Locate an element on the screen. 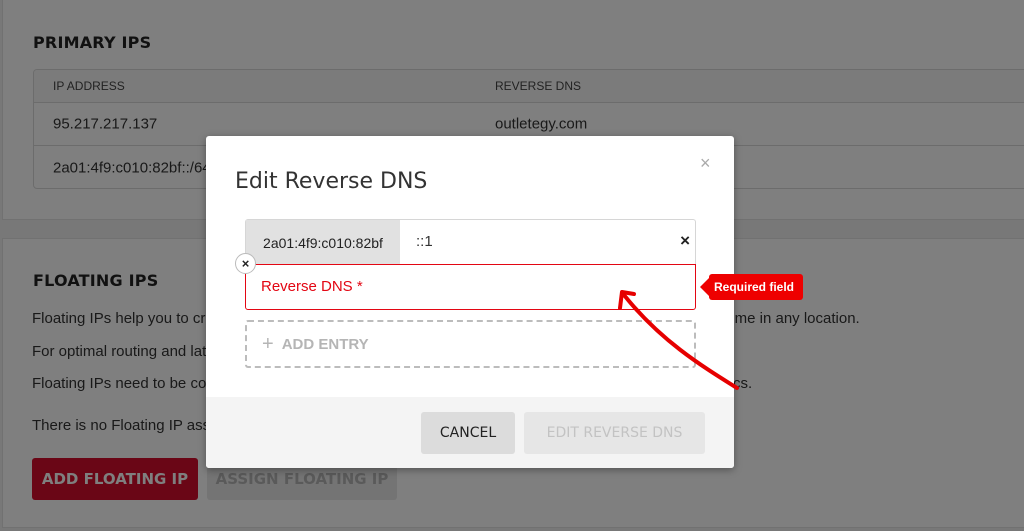 The height and width of the screenshot is (531, 1024). plus-icon: + is located at coordinates (268, 343).